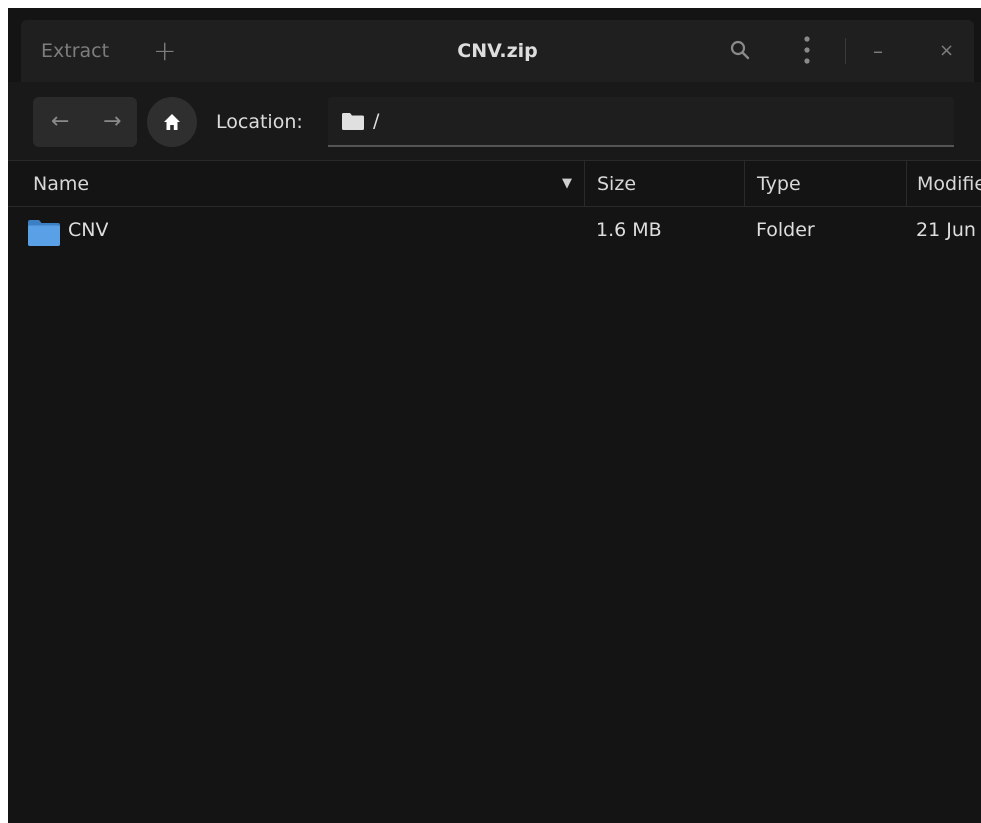  I want to click on column-header-size: Size, so click(664, 184).